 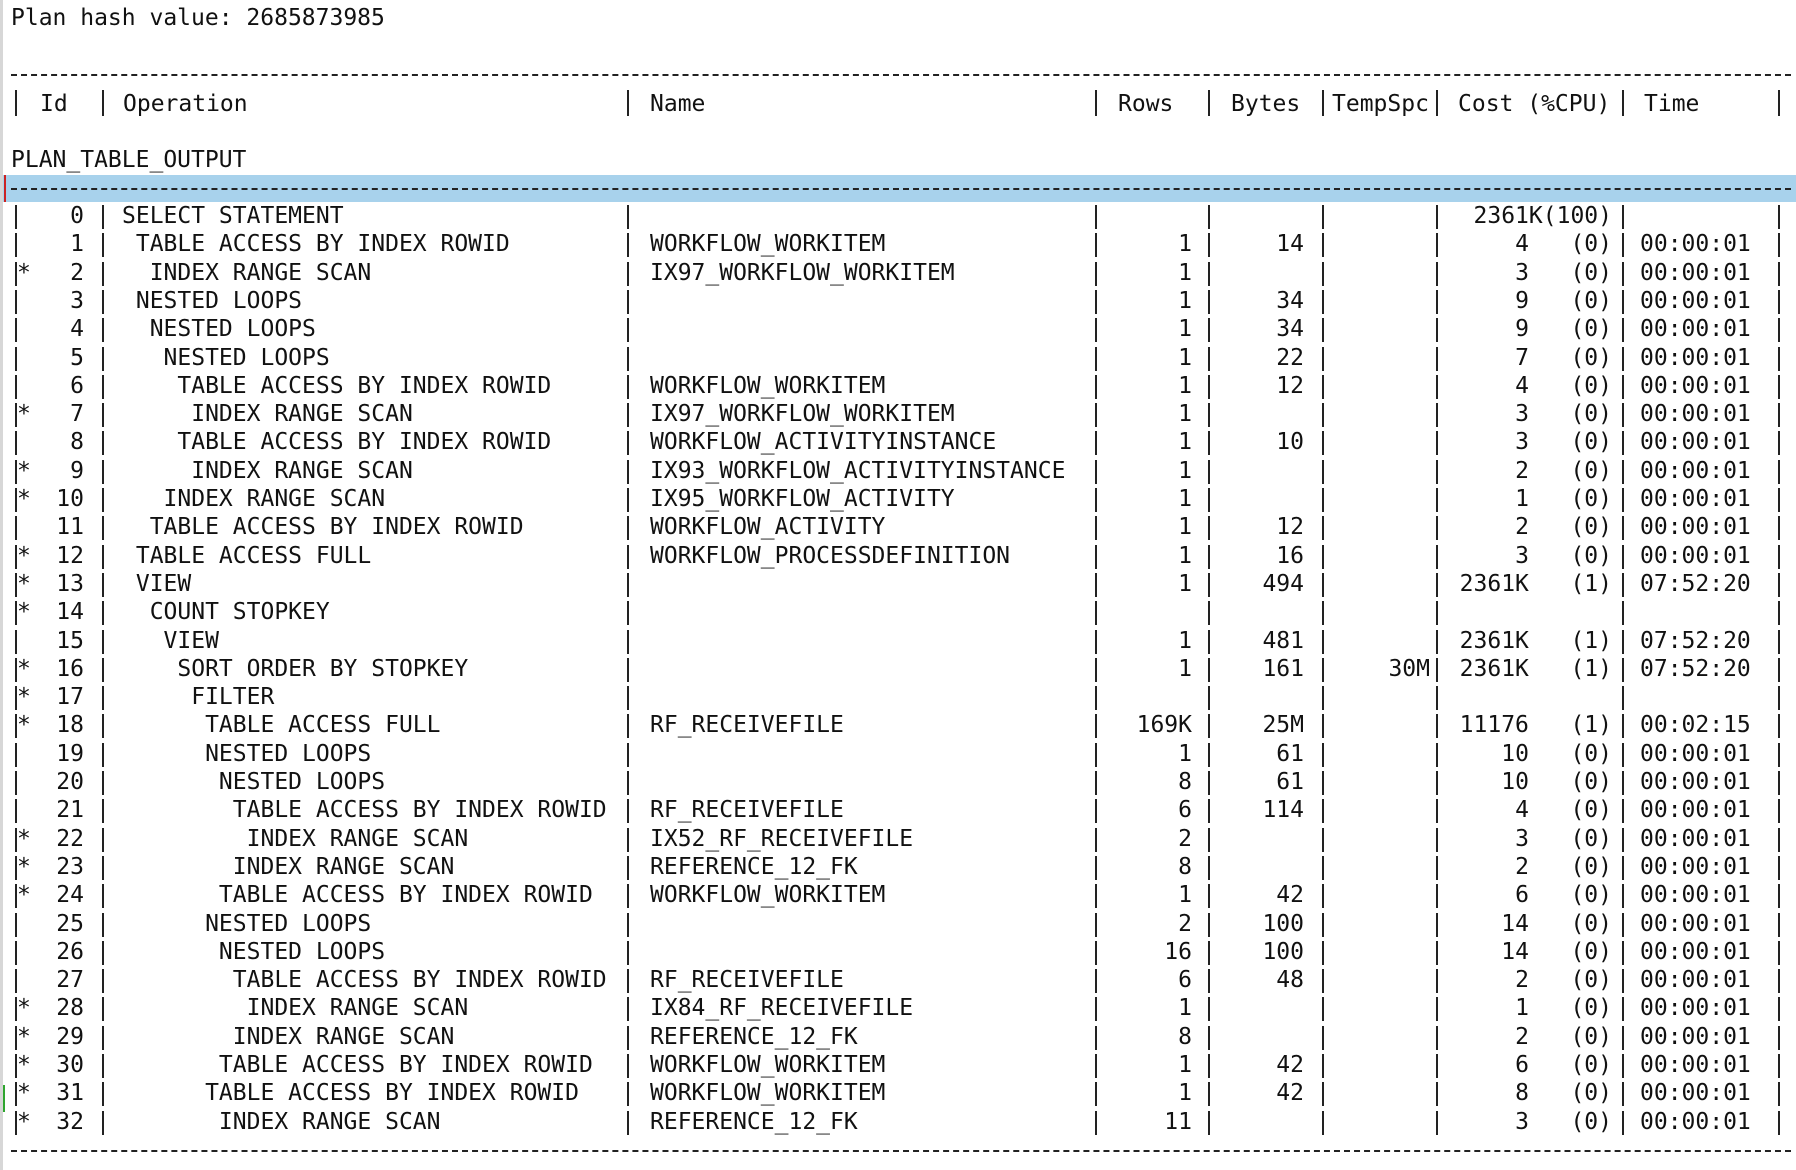 What do you see at coordinates (70, 782) in the screenshot?
I see `row-id: 20` at bounding box center [70, 782].